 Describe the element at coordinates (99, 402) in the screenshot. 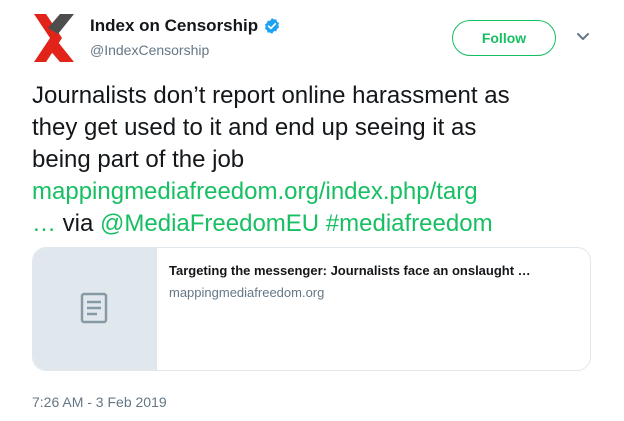

I see `timestamp: 7:26 AM - 3 Feb 2019` at that location.